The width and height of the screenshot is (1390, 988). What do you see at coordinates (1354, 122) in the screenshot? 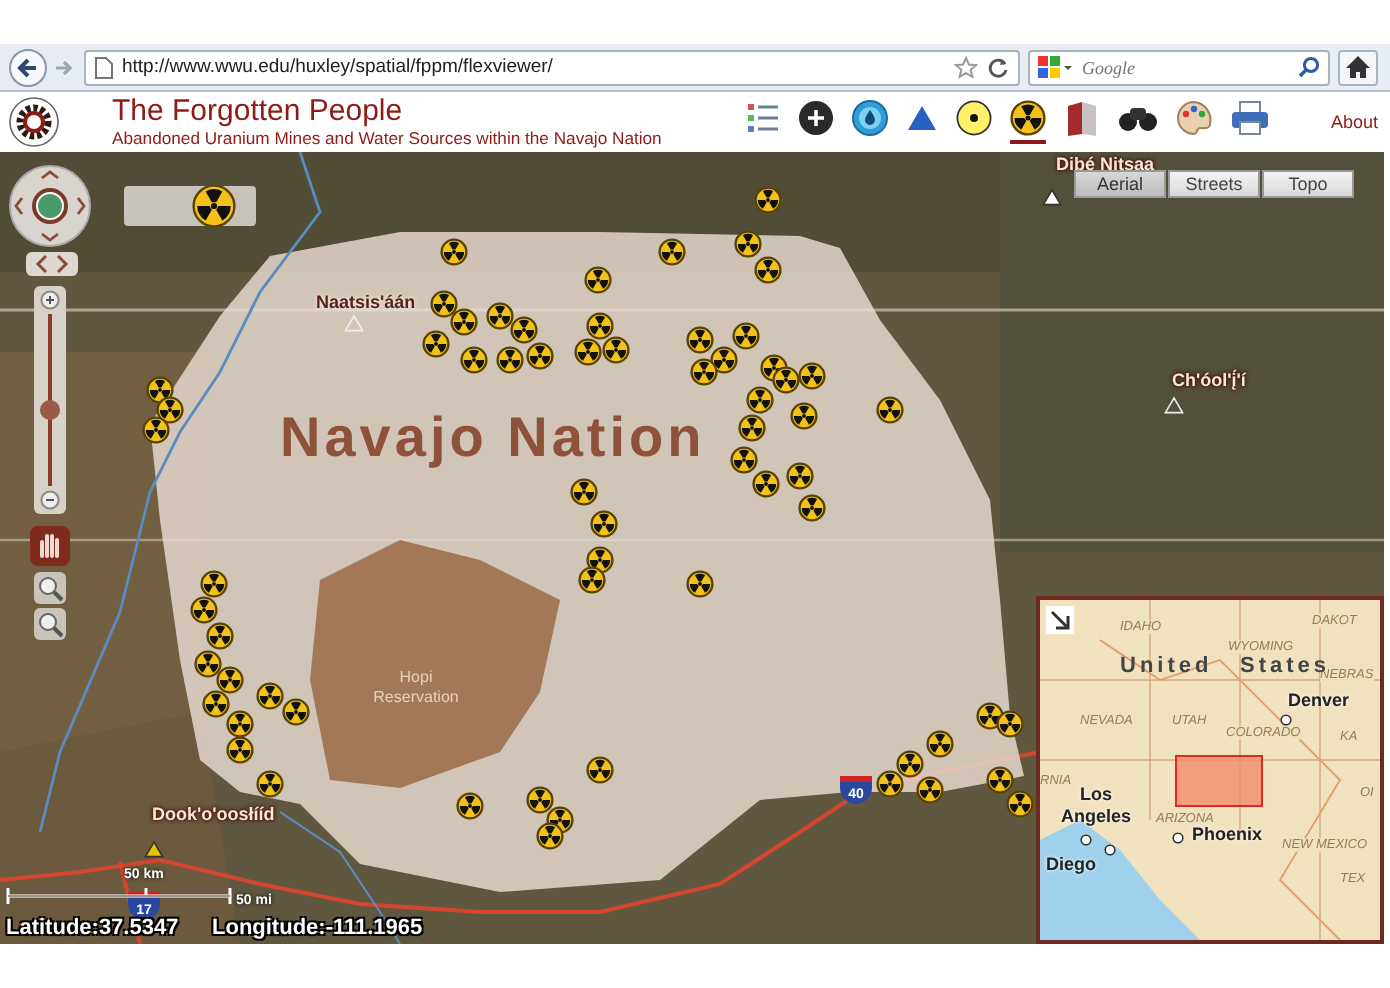
I see `about-link: About` at bounding box center [1354, 122].